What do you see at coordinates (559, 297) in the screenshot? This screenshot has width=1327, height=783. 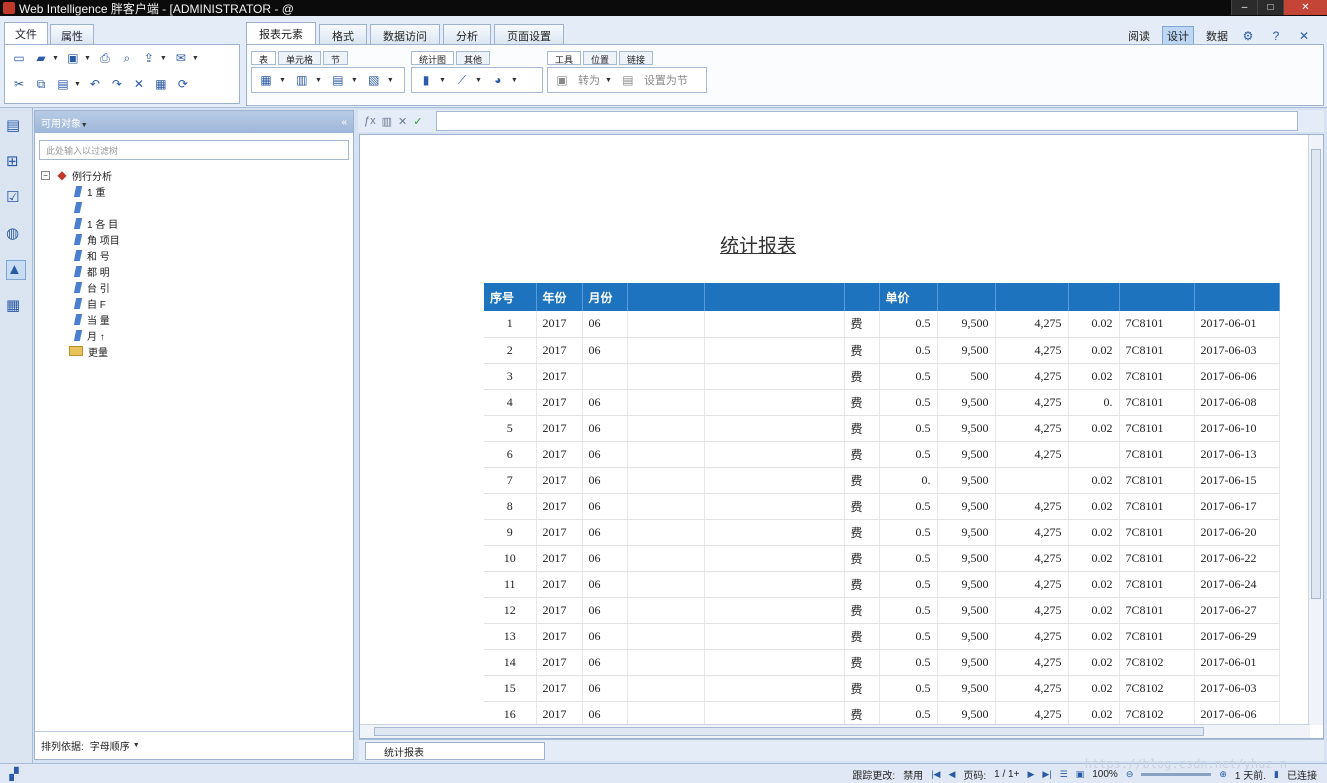 I see `column-header: 年份` at bounding box center [559, 297].